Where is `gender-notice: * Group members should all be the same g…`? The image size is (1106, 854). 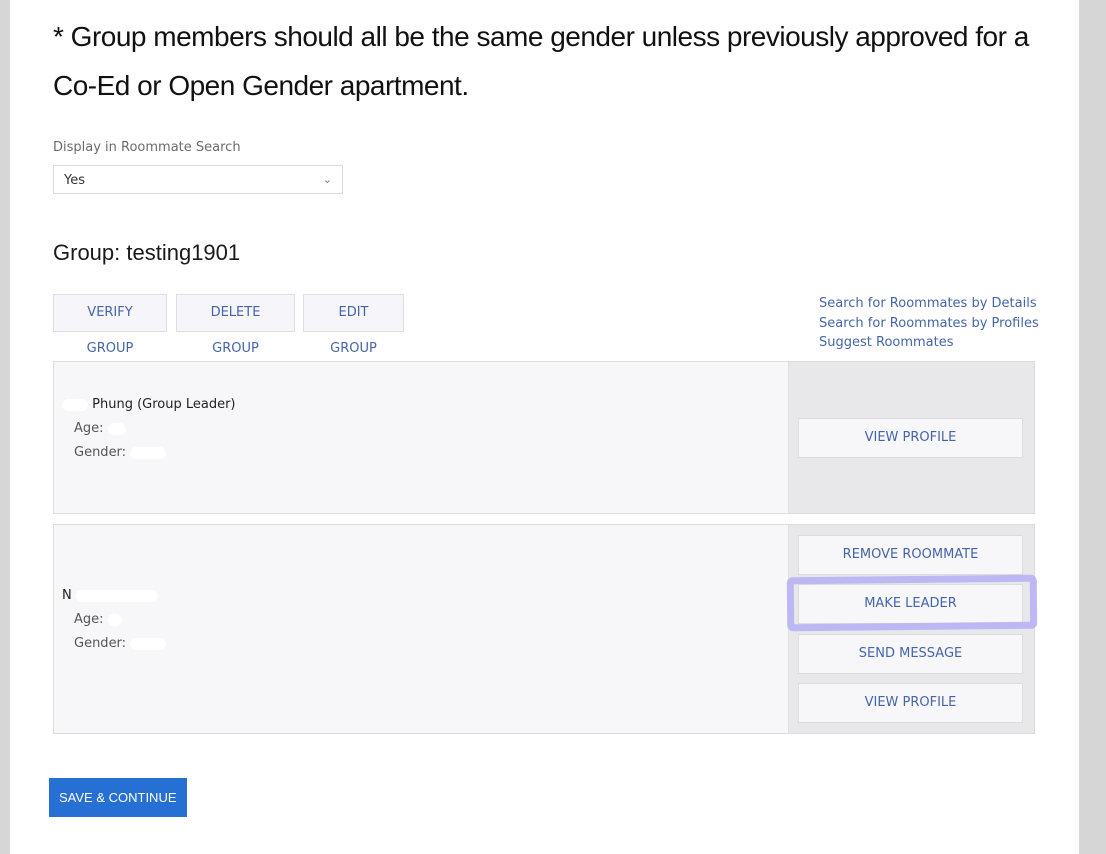
gender-notice: * Group members should all be the same g… is located at coordinates (541, 61).